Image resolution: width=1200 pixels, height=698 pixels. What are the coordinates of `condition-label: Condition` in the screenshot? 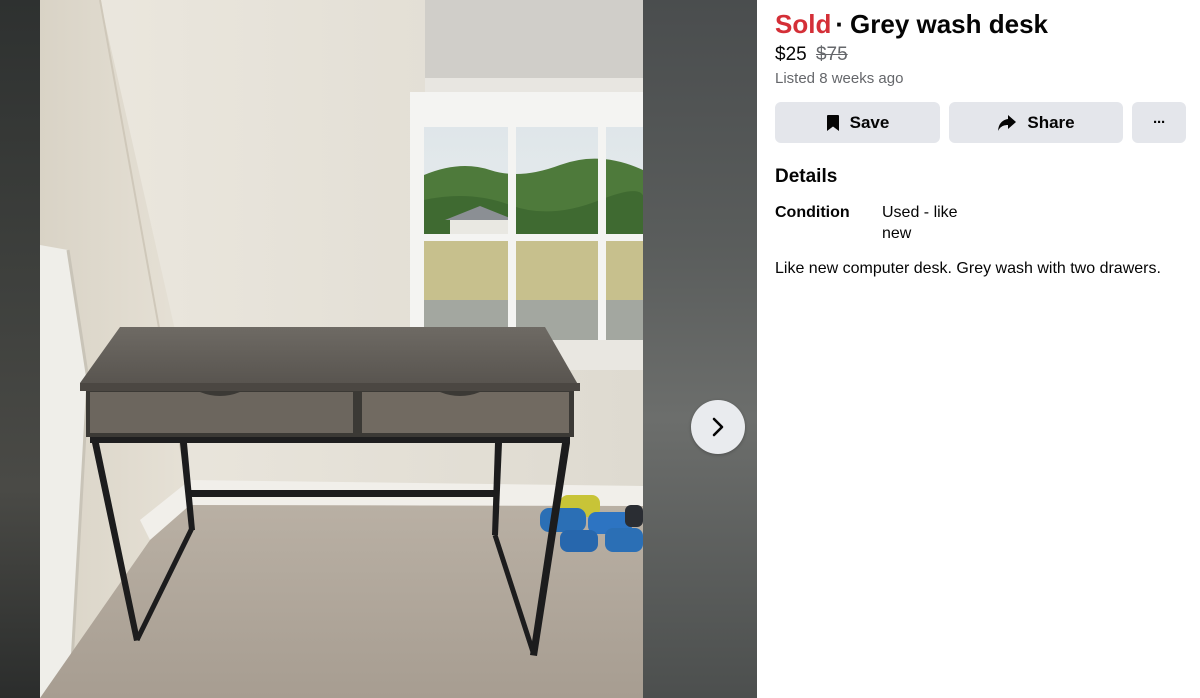 It's located at (812, 212).